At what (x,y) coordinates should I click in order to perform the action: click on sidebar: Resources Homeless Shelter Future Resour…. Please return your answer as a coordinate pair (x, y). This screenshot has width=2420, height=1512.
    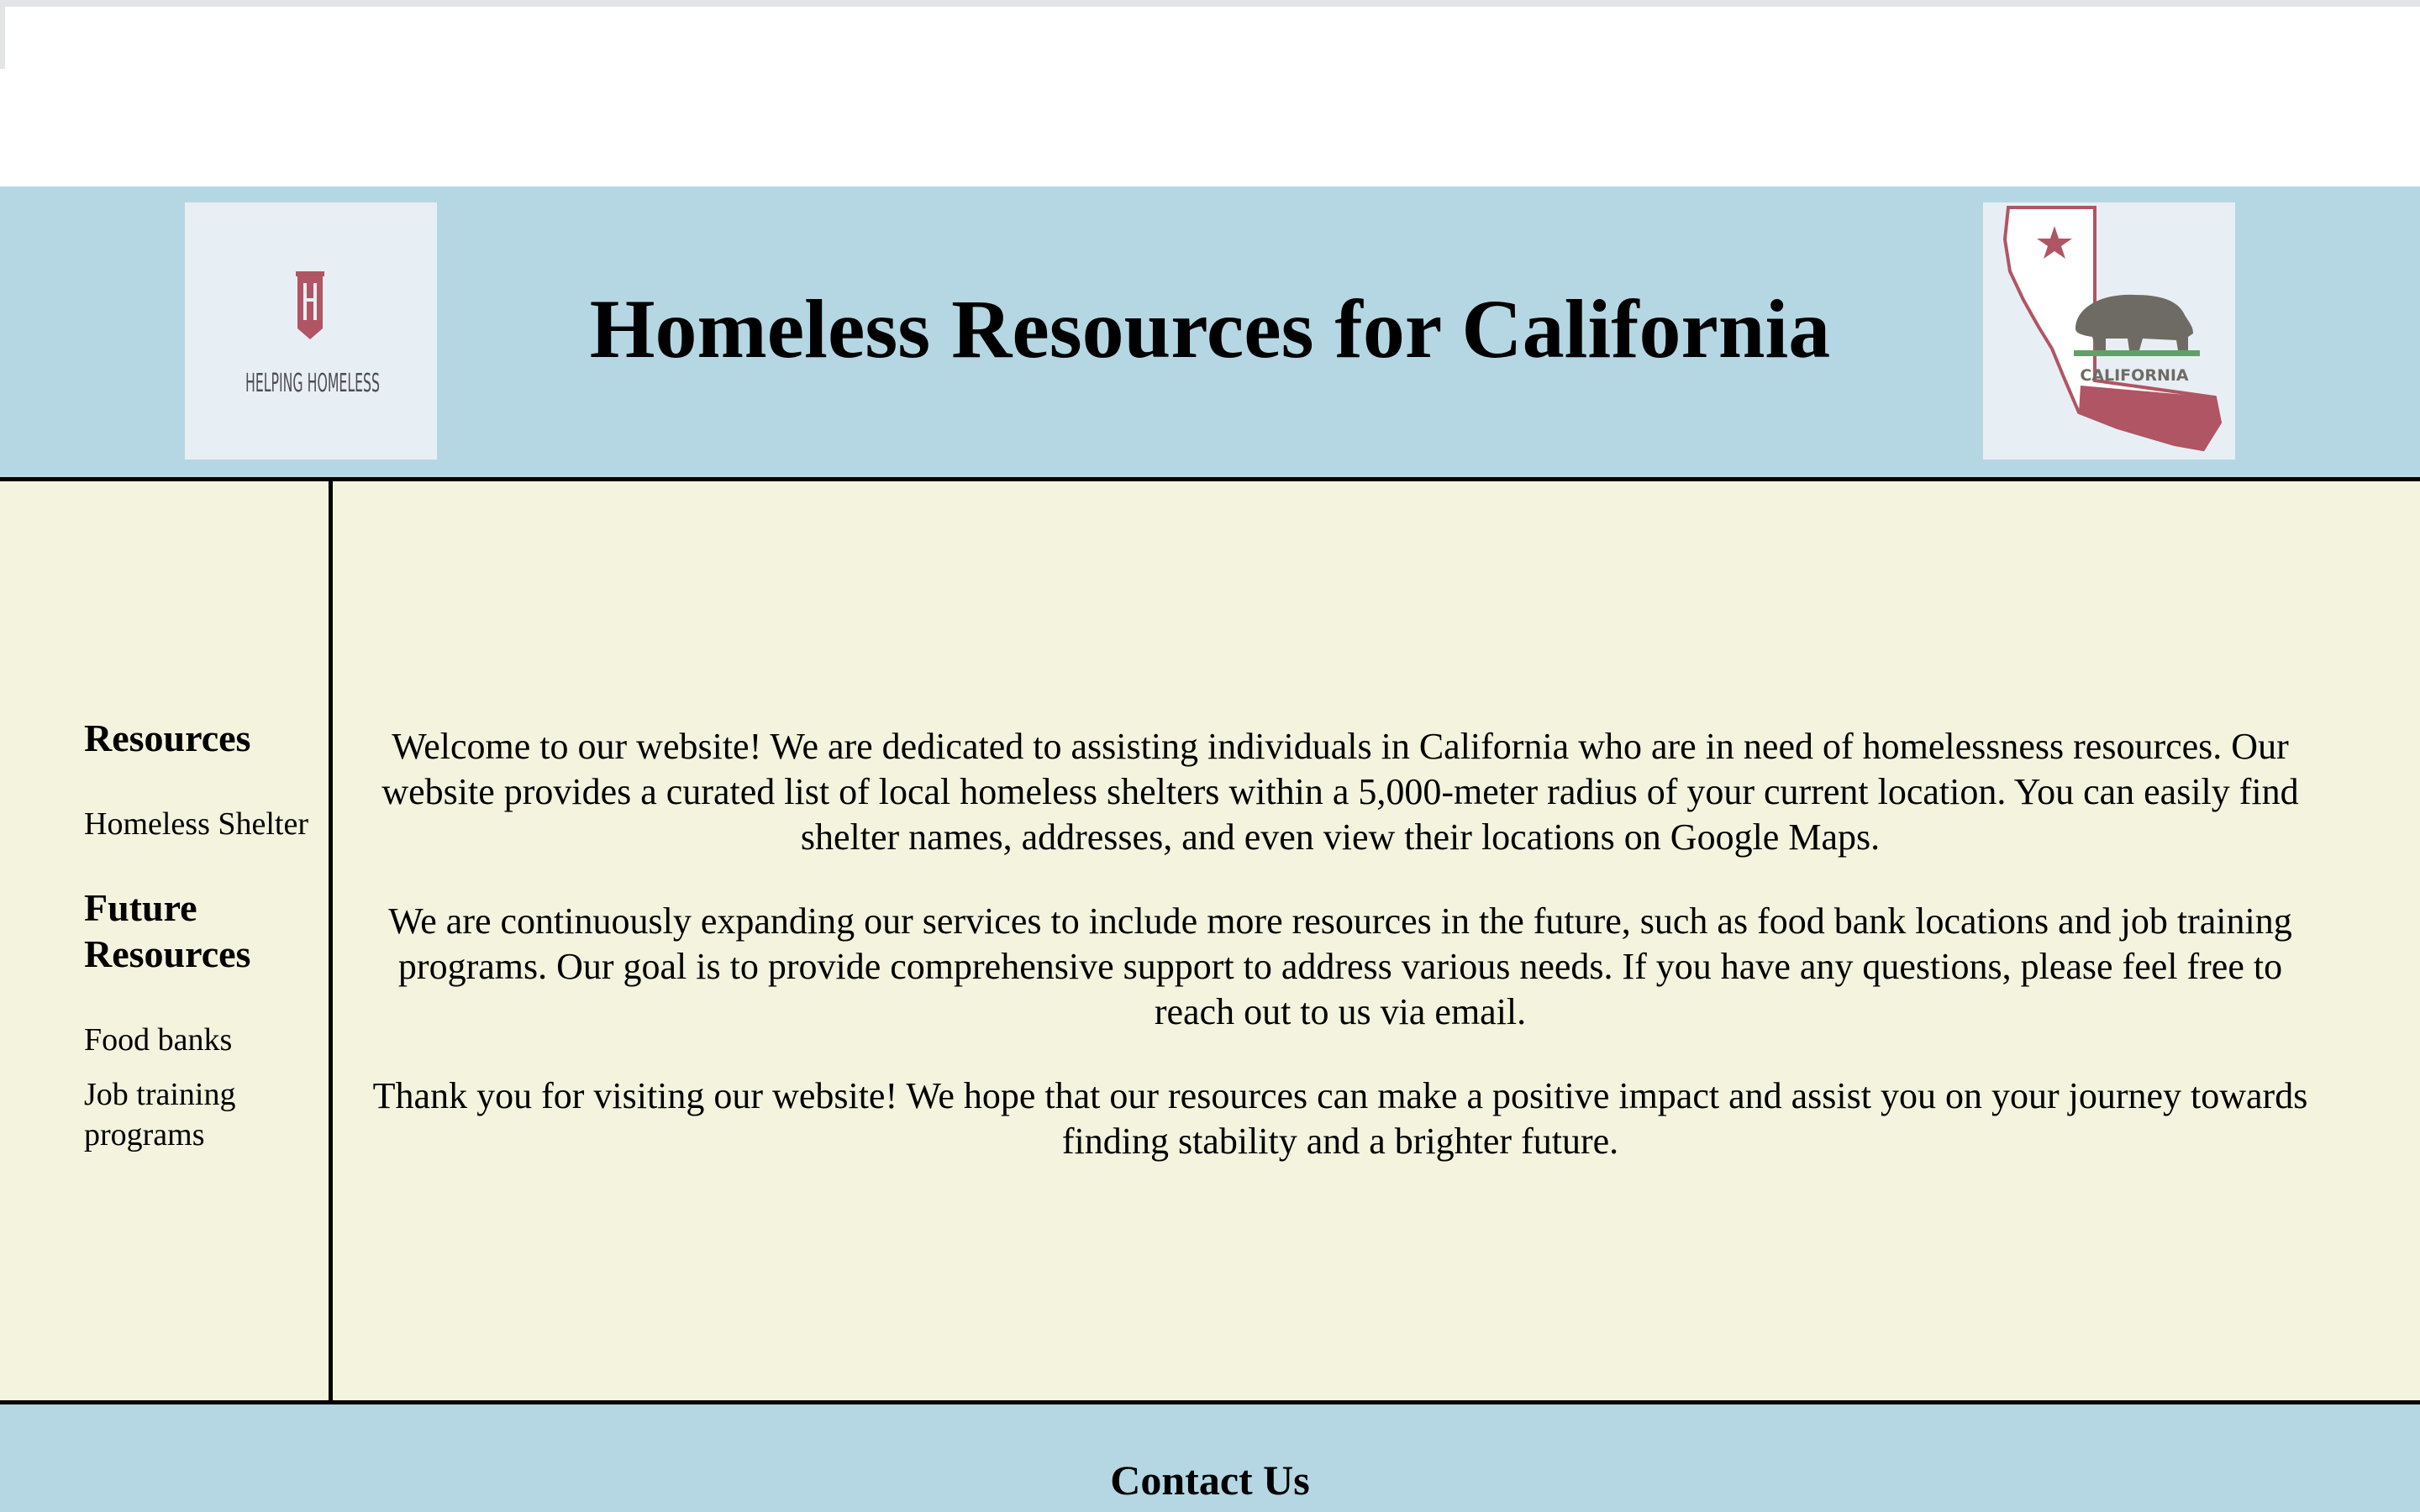
    Looking at the image, I should click on (166, 940).